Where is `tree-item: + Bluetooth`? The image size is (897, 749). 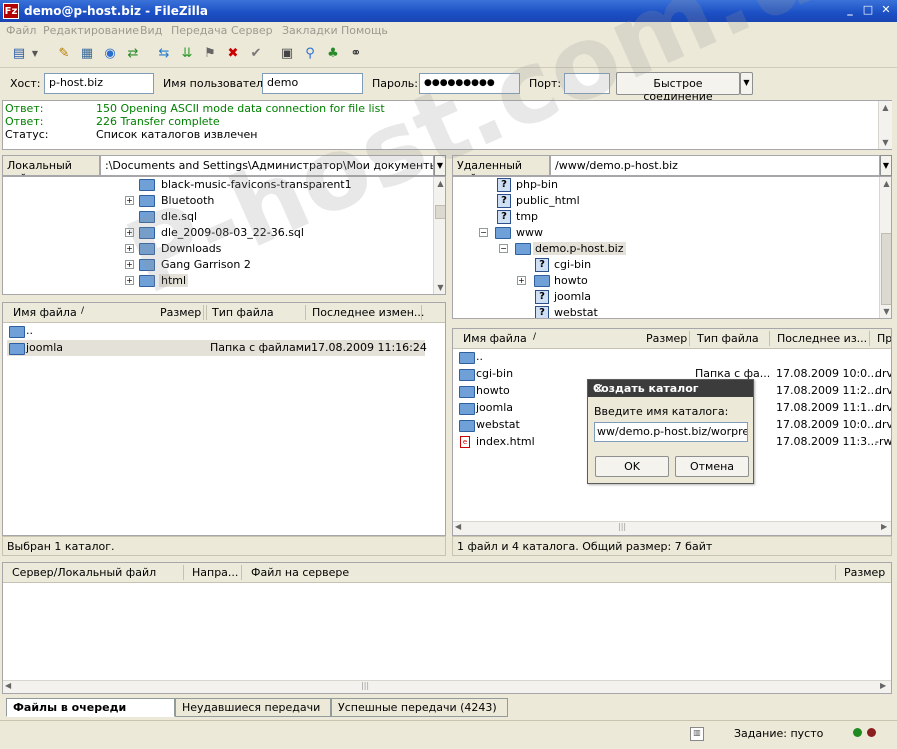 tree-item: + Bluetooth is located at coordinates (273, 201).